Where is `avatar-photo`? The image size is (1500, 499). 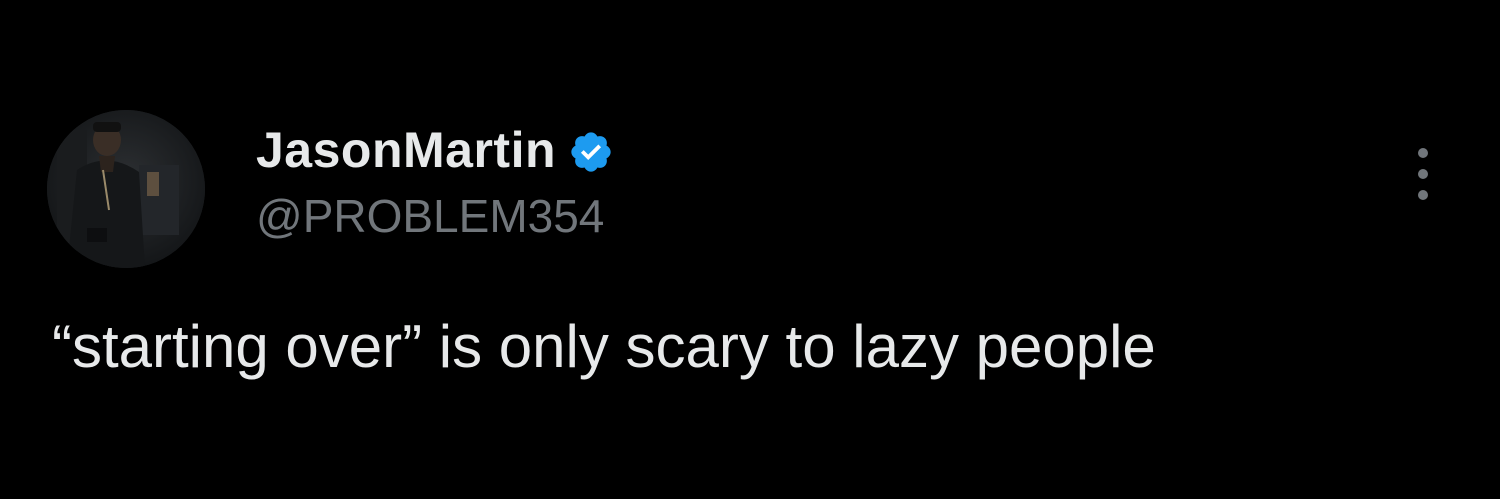 avatar-photo is located at coordinates (126, 189).